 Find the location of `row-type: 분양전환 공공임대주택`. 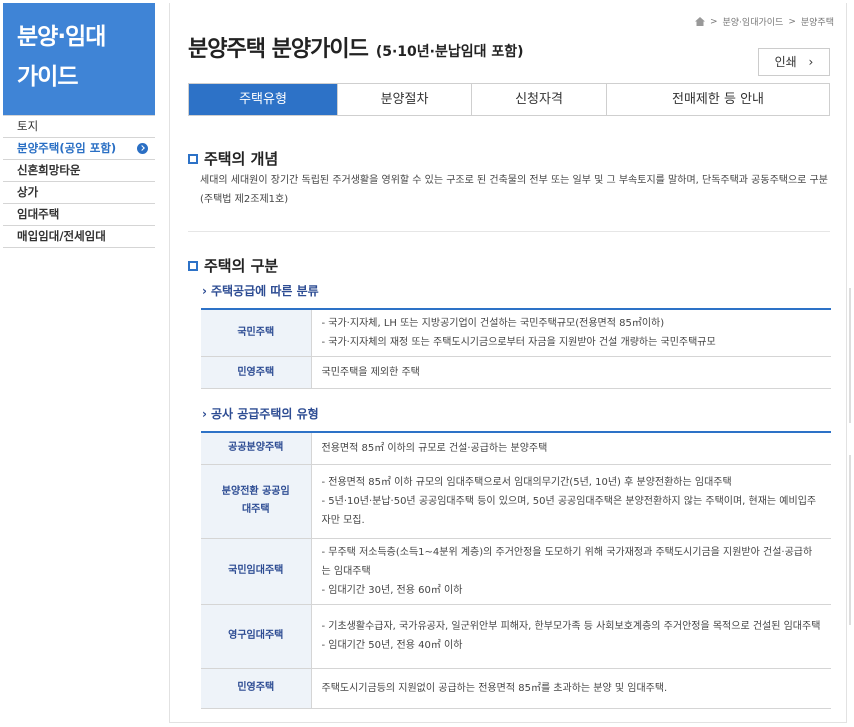

row-type: 분양전환 공공임대주택 is located at coordinates (256, 501).